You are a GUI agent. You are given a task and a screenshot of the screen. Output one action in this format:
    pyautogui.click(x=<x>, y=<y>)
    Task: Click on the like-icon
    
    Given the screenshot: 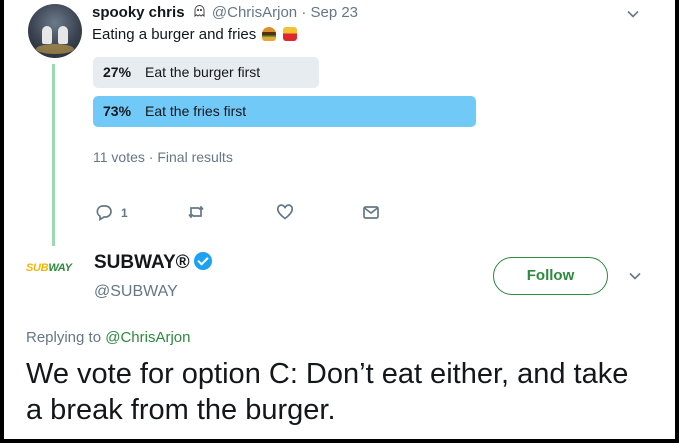 What is the action you would take?
    pyautogui.click(x=285, y=214)
    